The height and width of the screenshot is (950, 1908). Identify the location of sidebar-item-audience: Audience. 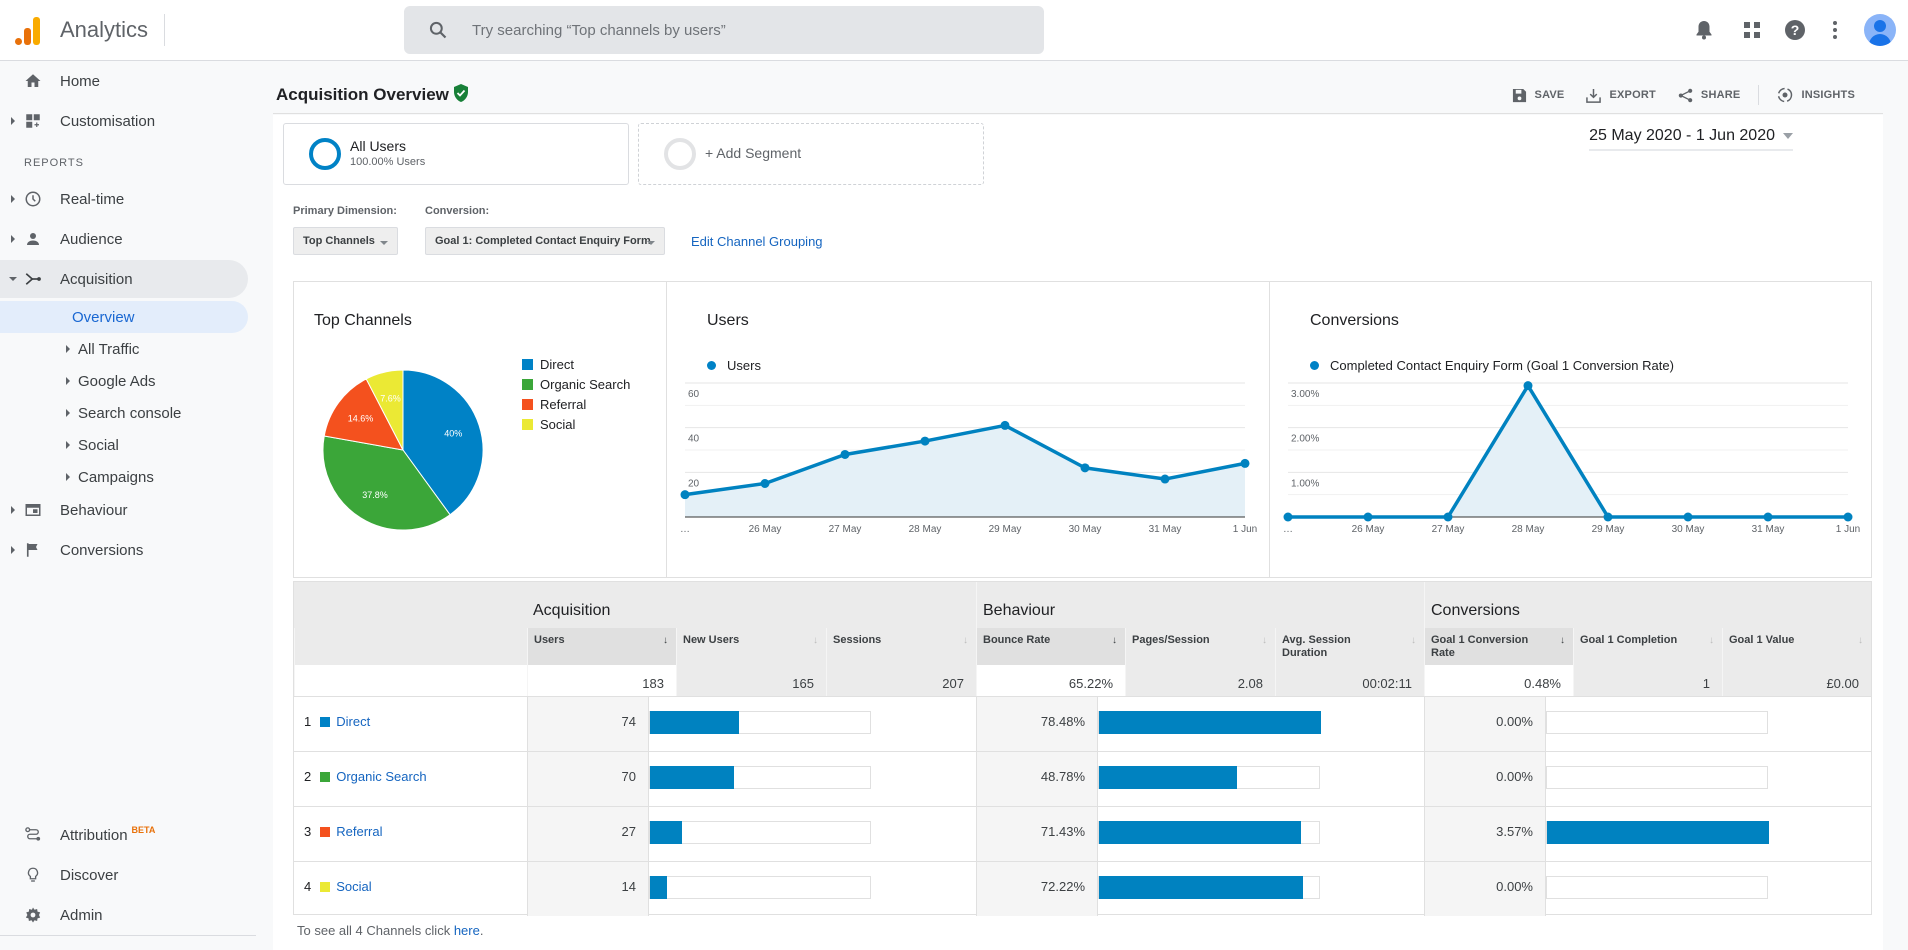
(124, 239).